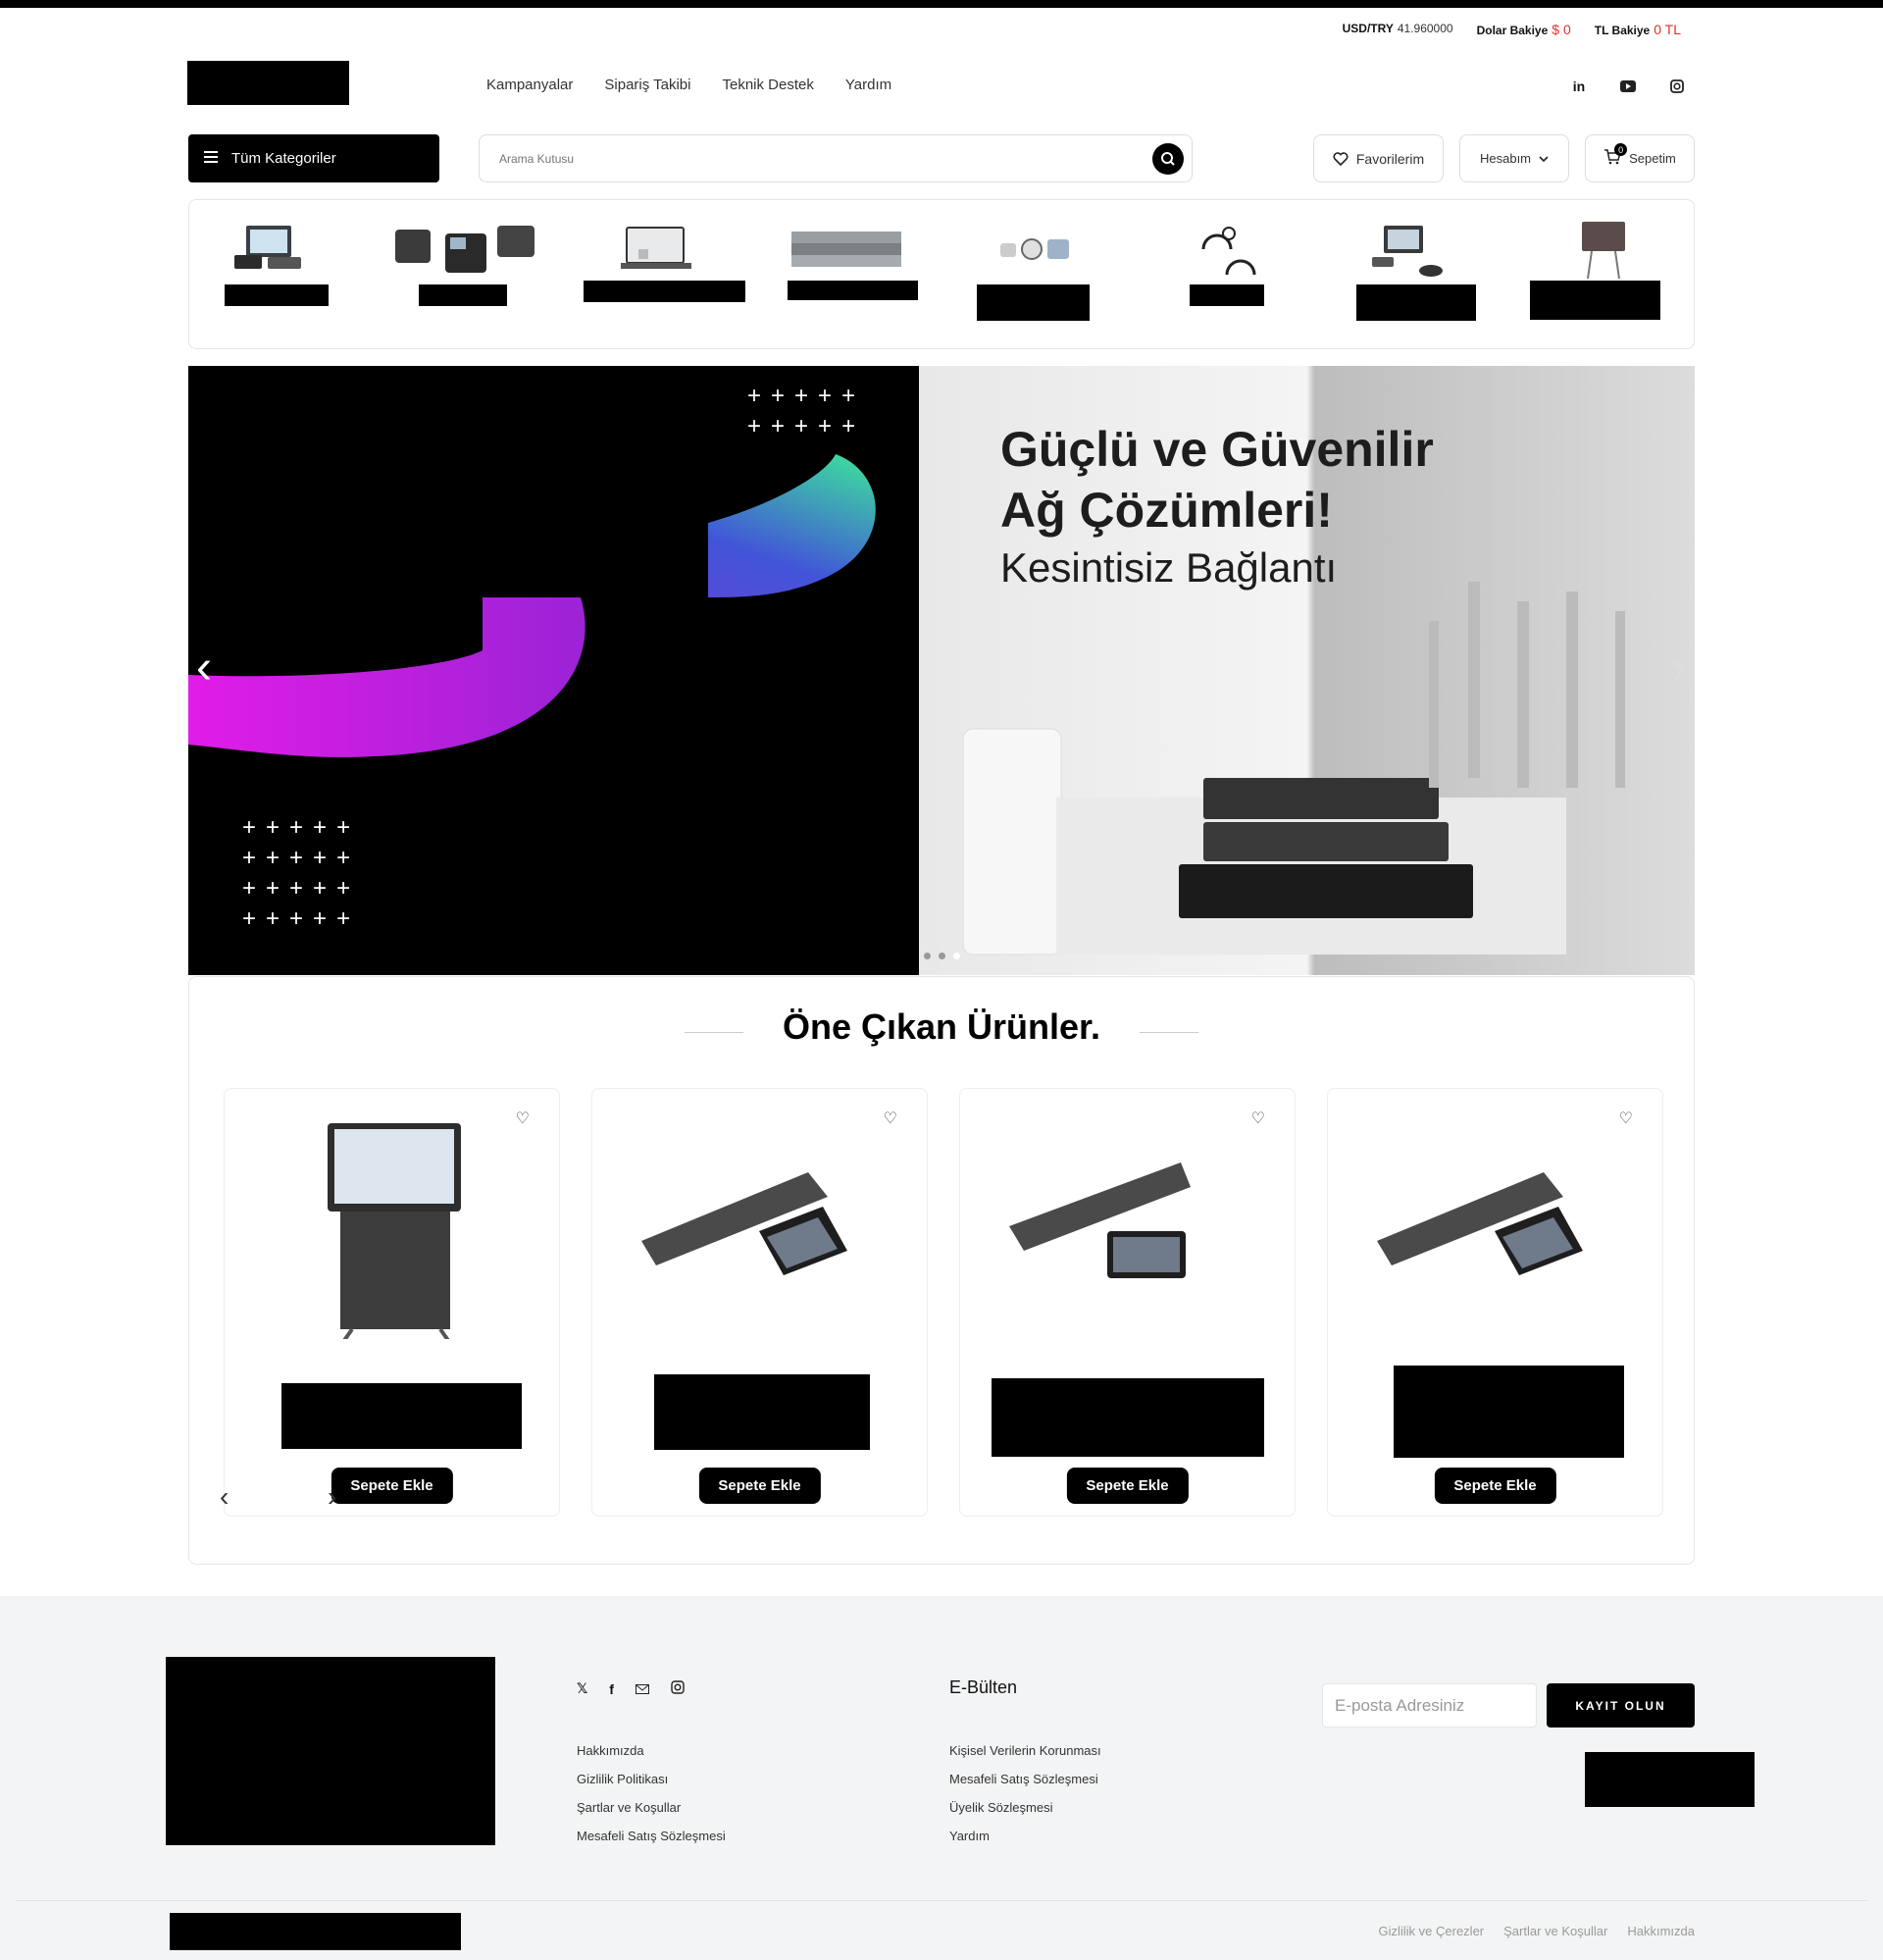 This screenshot has height=1960, width=1883. Describe the element at coordinates (941, 274) in the screenshot. I see `category-strip` at that location.